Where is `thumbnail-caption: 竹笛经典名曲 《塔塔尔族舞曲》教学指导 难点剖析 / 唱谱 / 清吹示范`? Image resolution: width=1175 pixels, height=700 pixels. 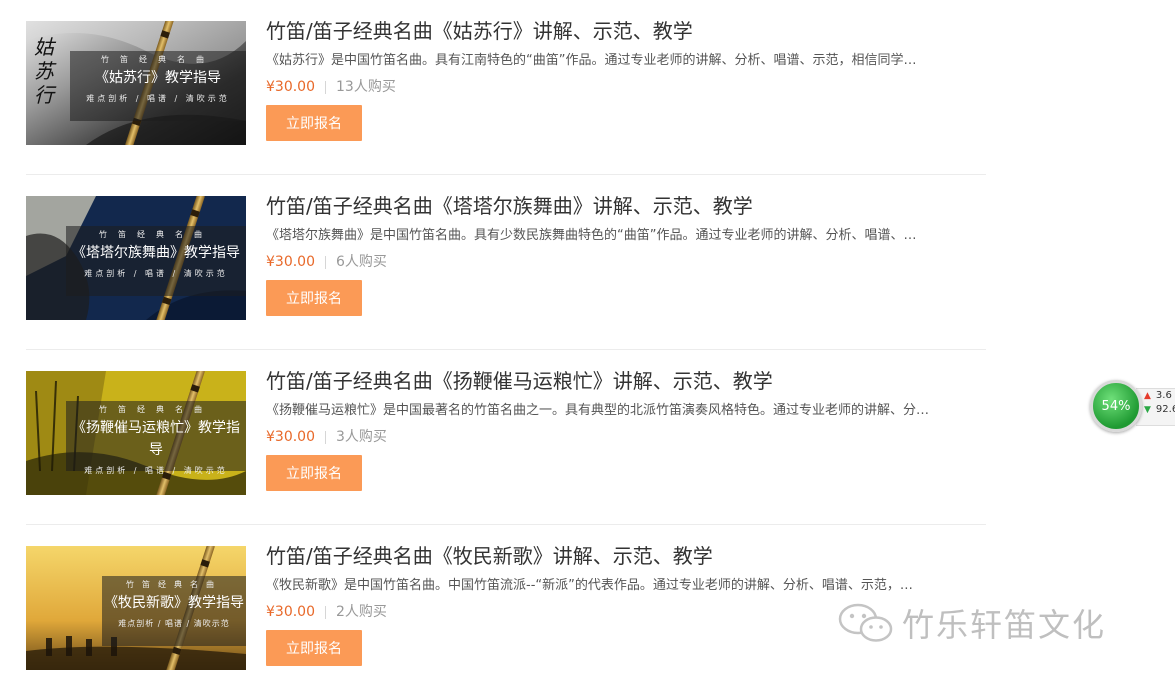 thumbnail-caption: 竹笛经典名曲 《塔塔尔族舞曲》教学指导 难点剖析 / 唱谱 / 清吹示范 is located at coordinates (156, 261).